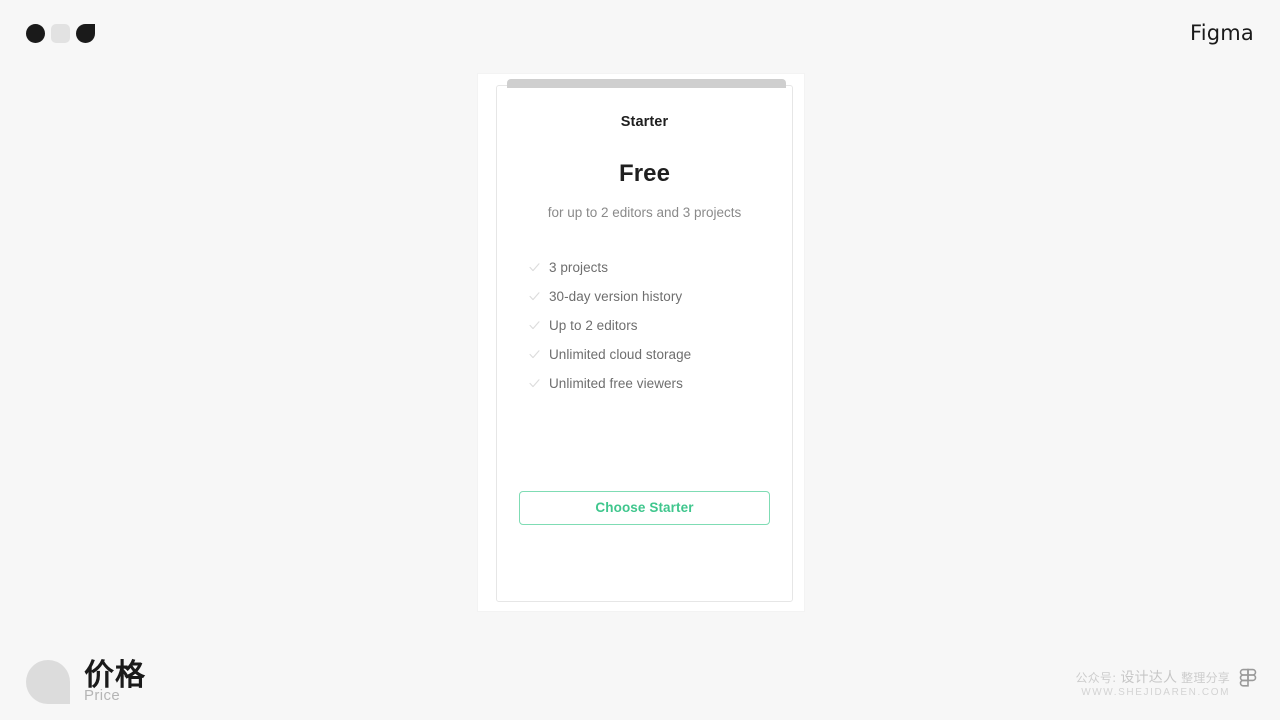  I want to click on feature-label: Unlimited cloud storage, so click(620, 354).